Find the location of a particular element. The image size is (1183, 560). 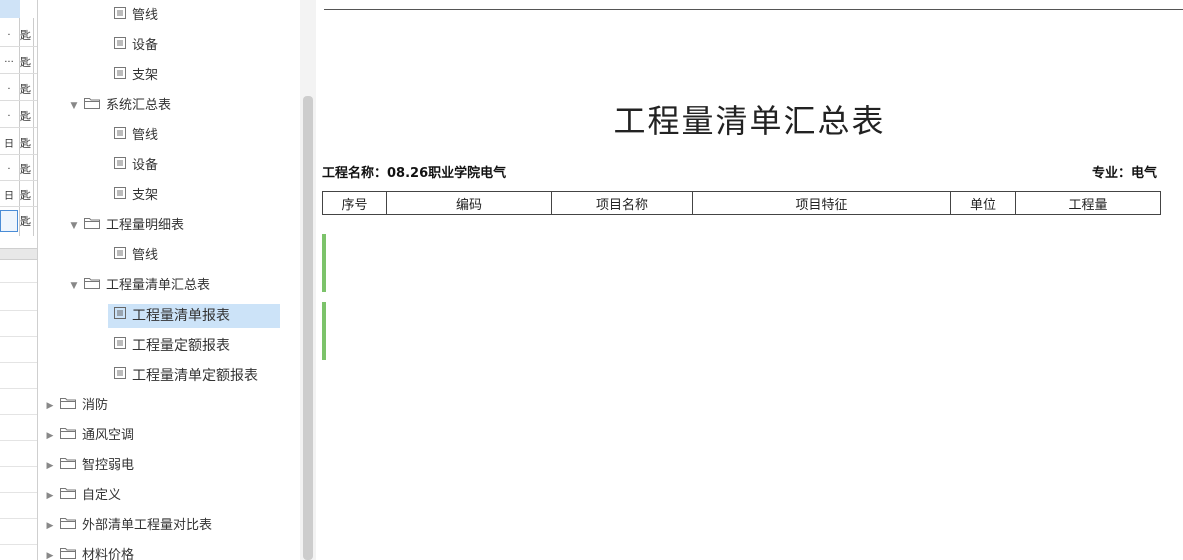

report-table: 序号 编码 项目名称 项目特征 单位 工程量 is located at coordinates (741, 203).